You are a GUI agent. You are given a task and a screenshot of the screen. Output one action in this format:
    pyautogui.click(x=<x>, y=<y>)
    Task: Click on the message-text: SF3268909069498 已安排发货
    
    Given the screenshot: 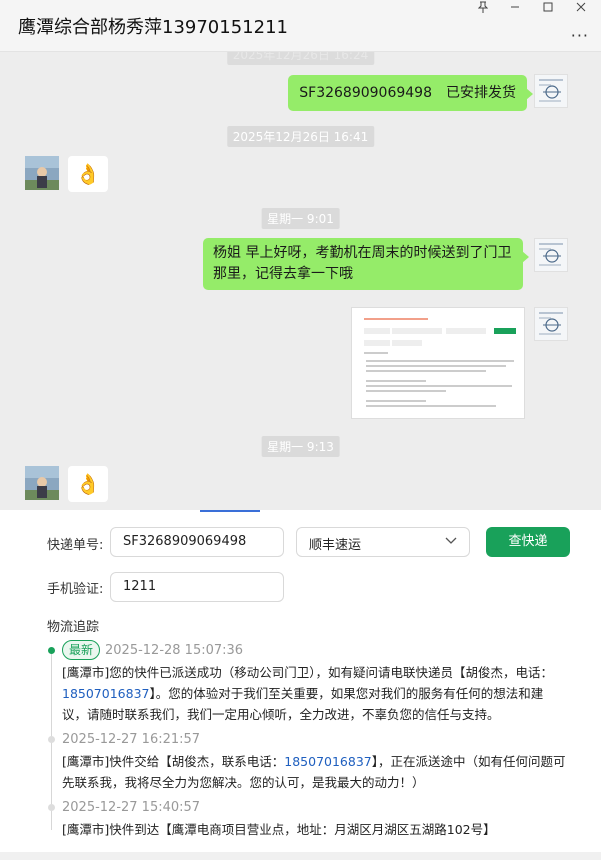 What is the action you would take?
    pyautogui.click(x=407, y=93)
    